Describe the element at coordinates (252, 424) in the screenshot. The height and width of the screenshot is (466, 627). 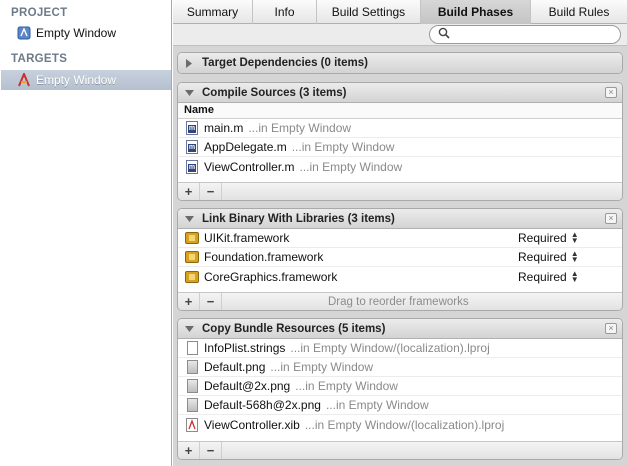
I see `file-name: ViewController.xib` at that location.